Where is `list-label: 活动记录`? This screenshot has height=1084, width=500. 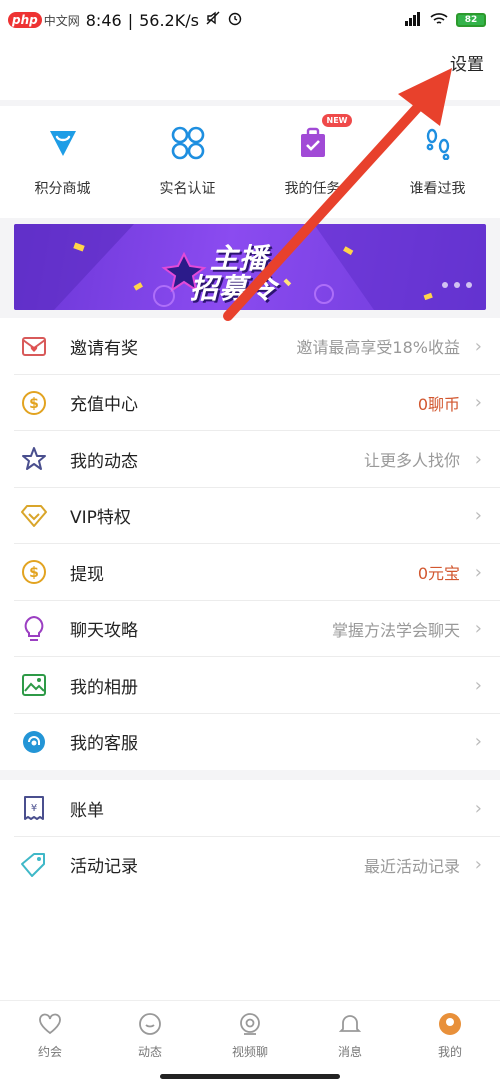
list-label: 活动记录 is located at coordinates (104, 867).